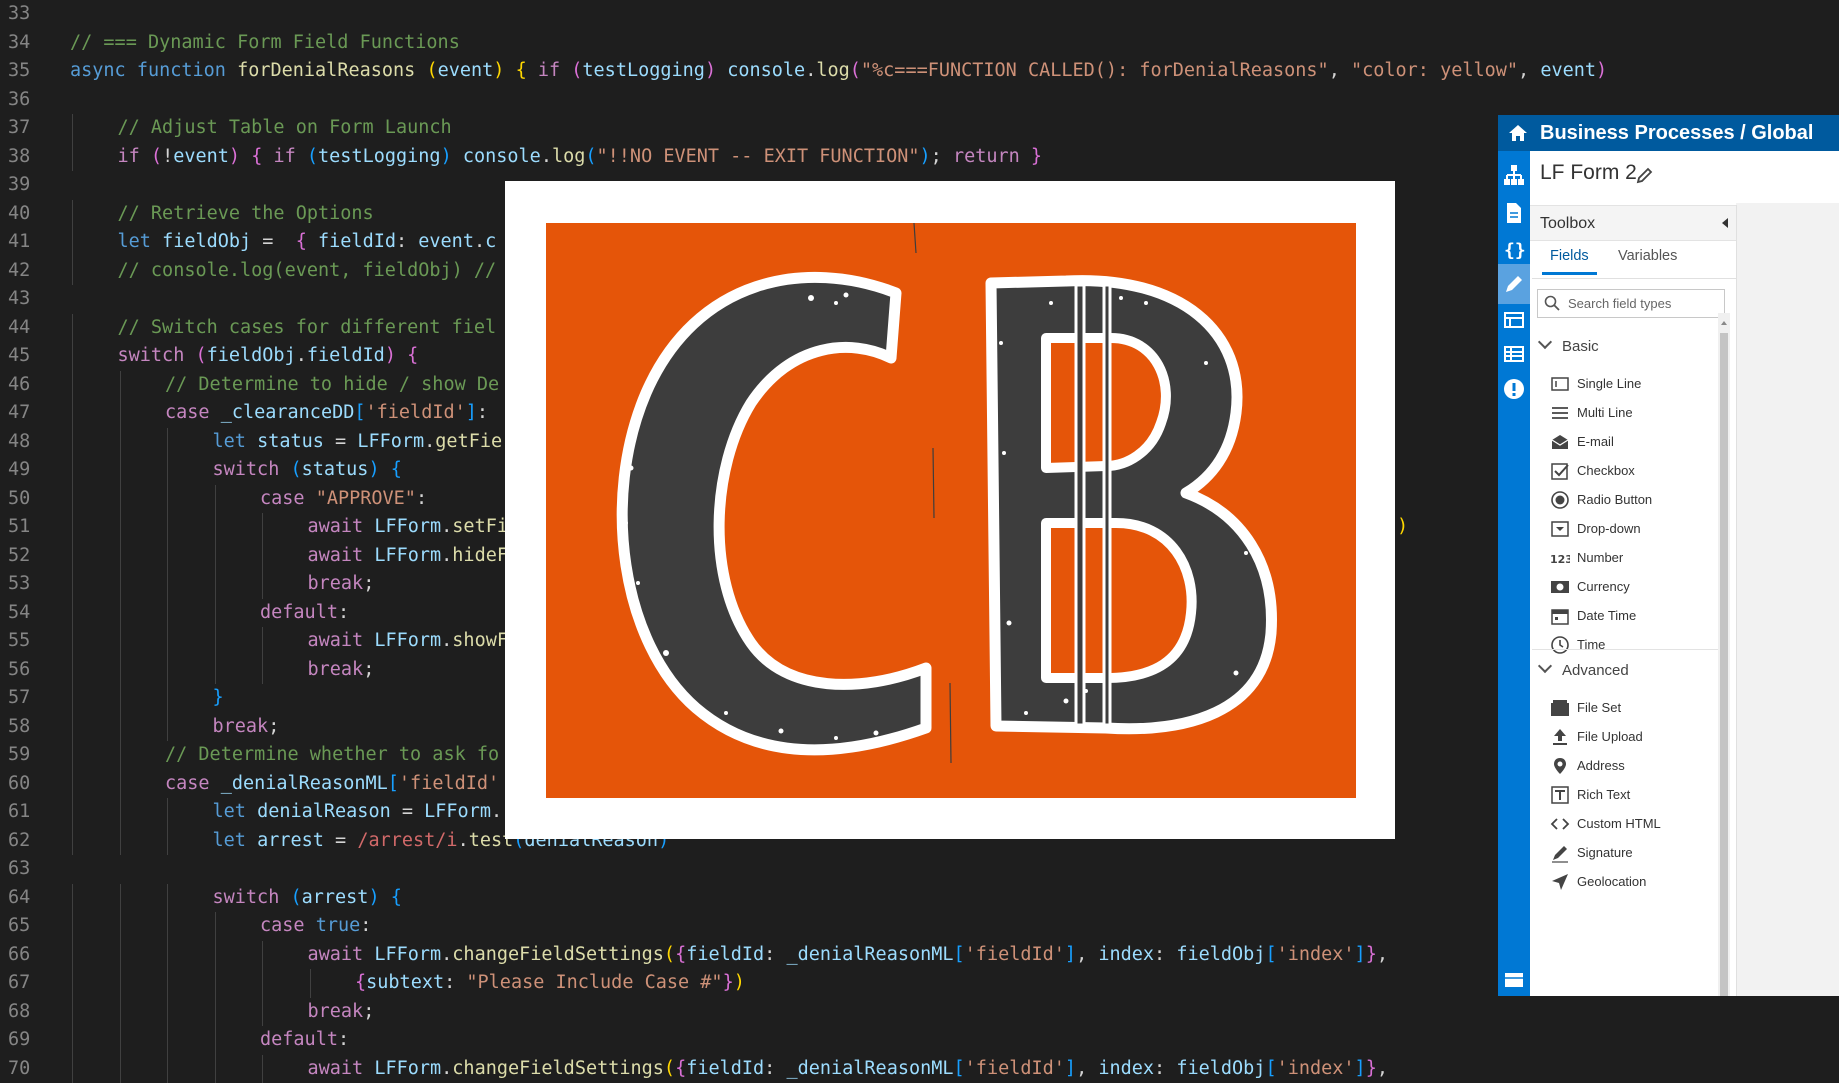 The width and height of the screenshot is (1839, 1083). What do you see at coordinates (1634, 766) in the screenshot?
I see `field-type-address: Address` at bounding box center [1634, 766].